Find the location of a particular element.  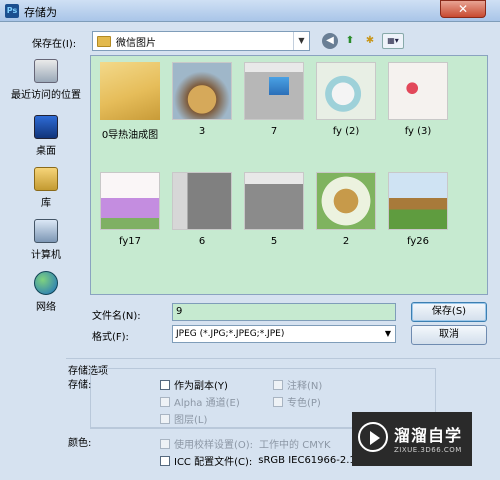

title-bar is located at coordinates (250, 11).